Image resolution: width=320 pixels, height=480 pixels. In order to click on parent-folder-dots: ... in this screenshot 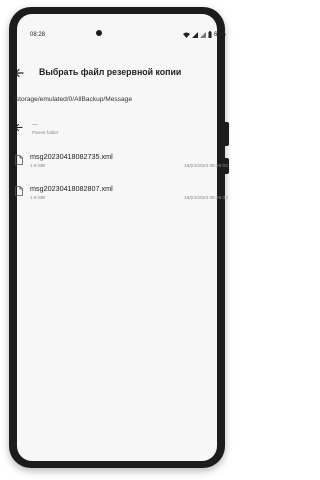, I will do `click(35, 123)`.